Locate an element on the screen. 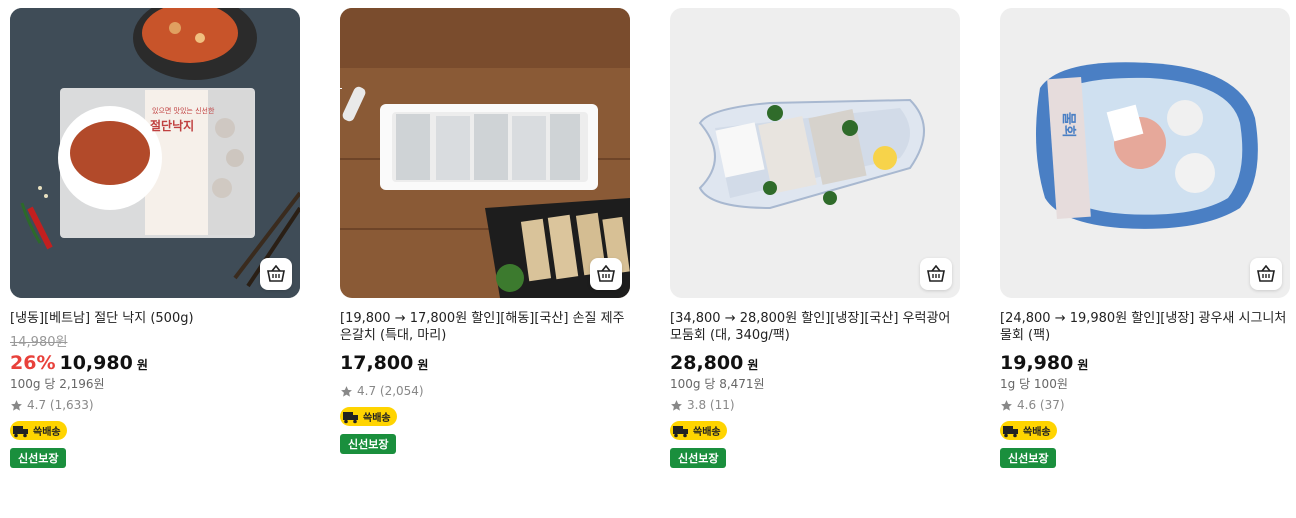 The width and height of the screenshot is (1296, 518). rating: 4.7 (1,633) is located at coordinates (155, 405).